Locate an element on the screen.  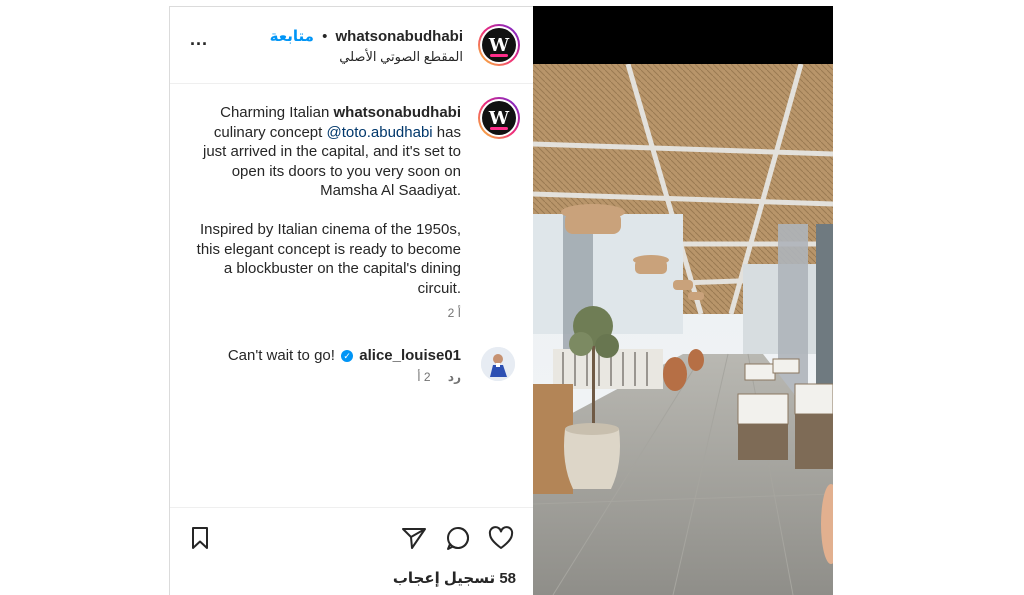
likes-count: 58 تسجيل إعجاب is located at coordinates (454, 578).